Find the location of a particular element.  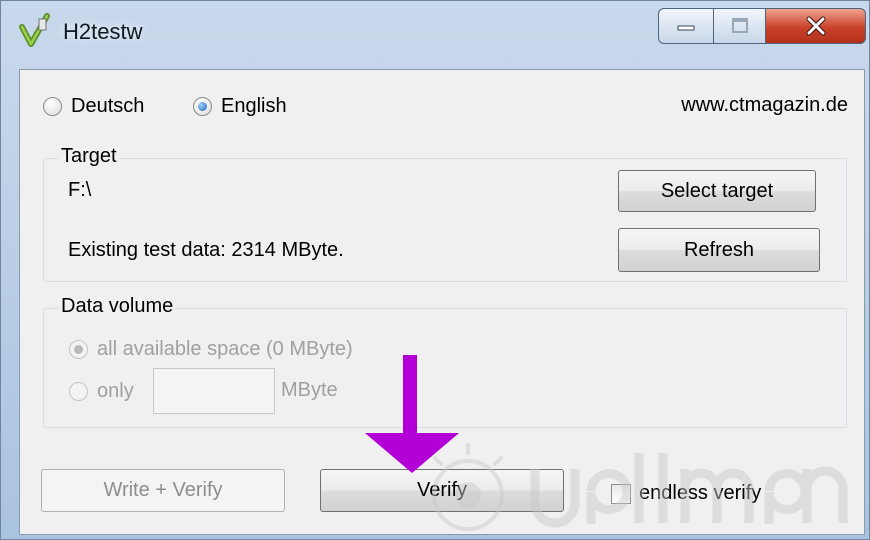

language-deutsch-label: Deutsch is located at coordinates (108, 106).